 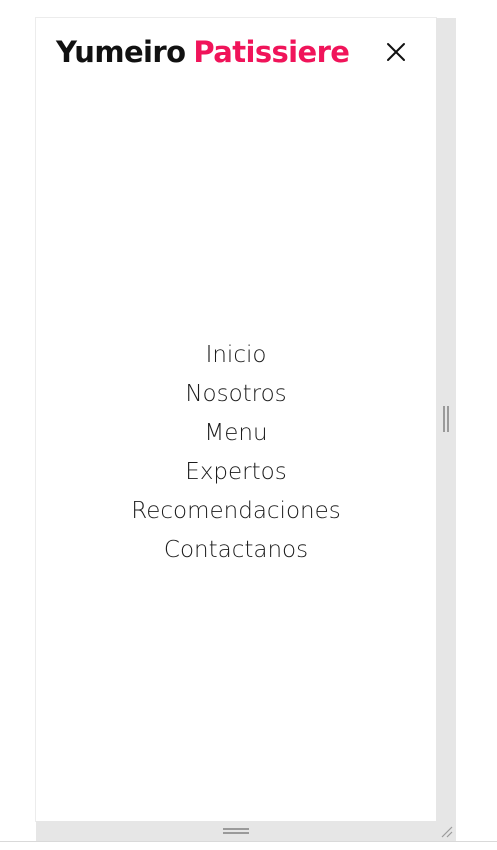 What do you see at coordinates (121, 52) in the screenshot?
I see `brand-name-primary: Yumeiro` at bounding box center [121, 52].